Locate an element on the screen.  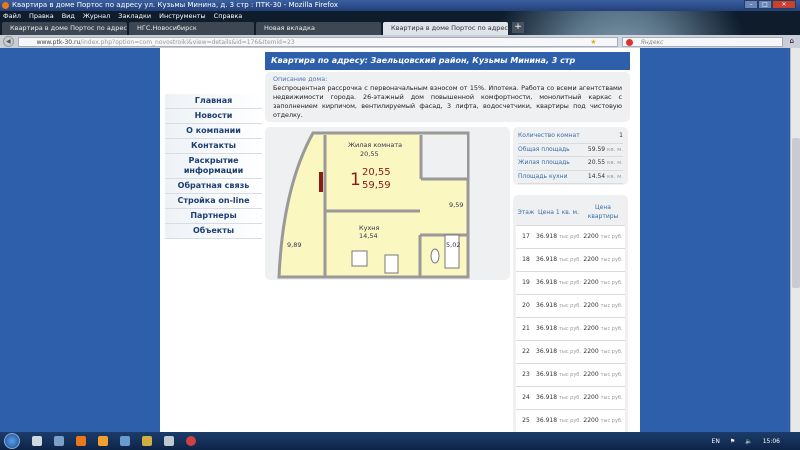
menu-edit: Правка is located at coordinates (41, 16).